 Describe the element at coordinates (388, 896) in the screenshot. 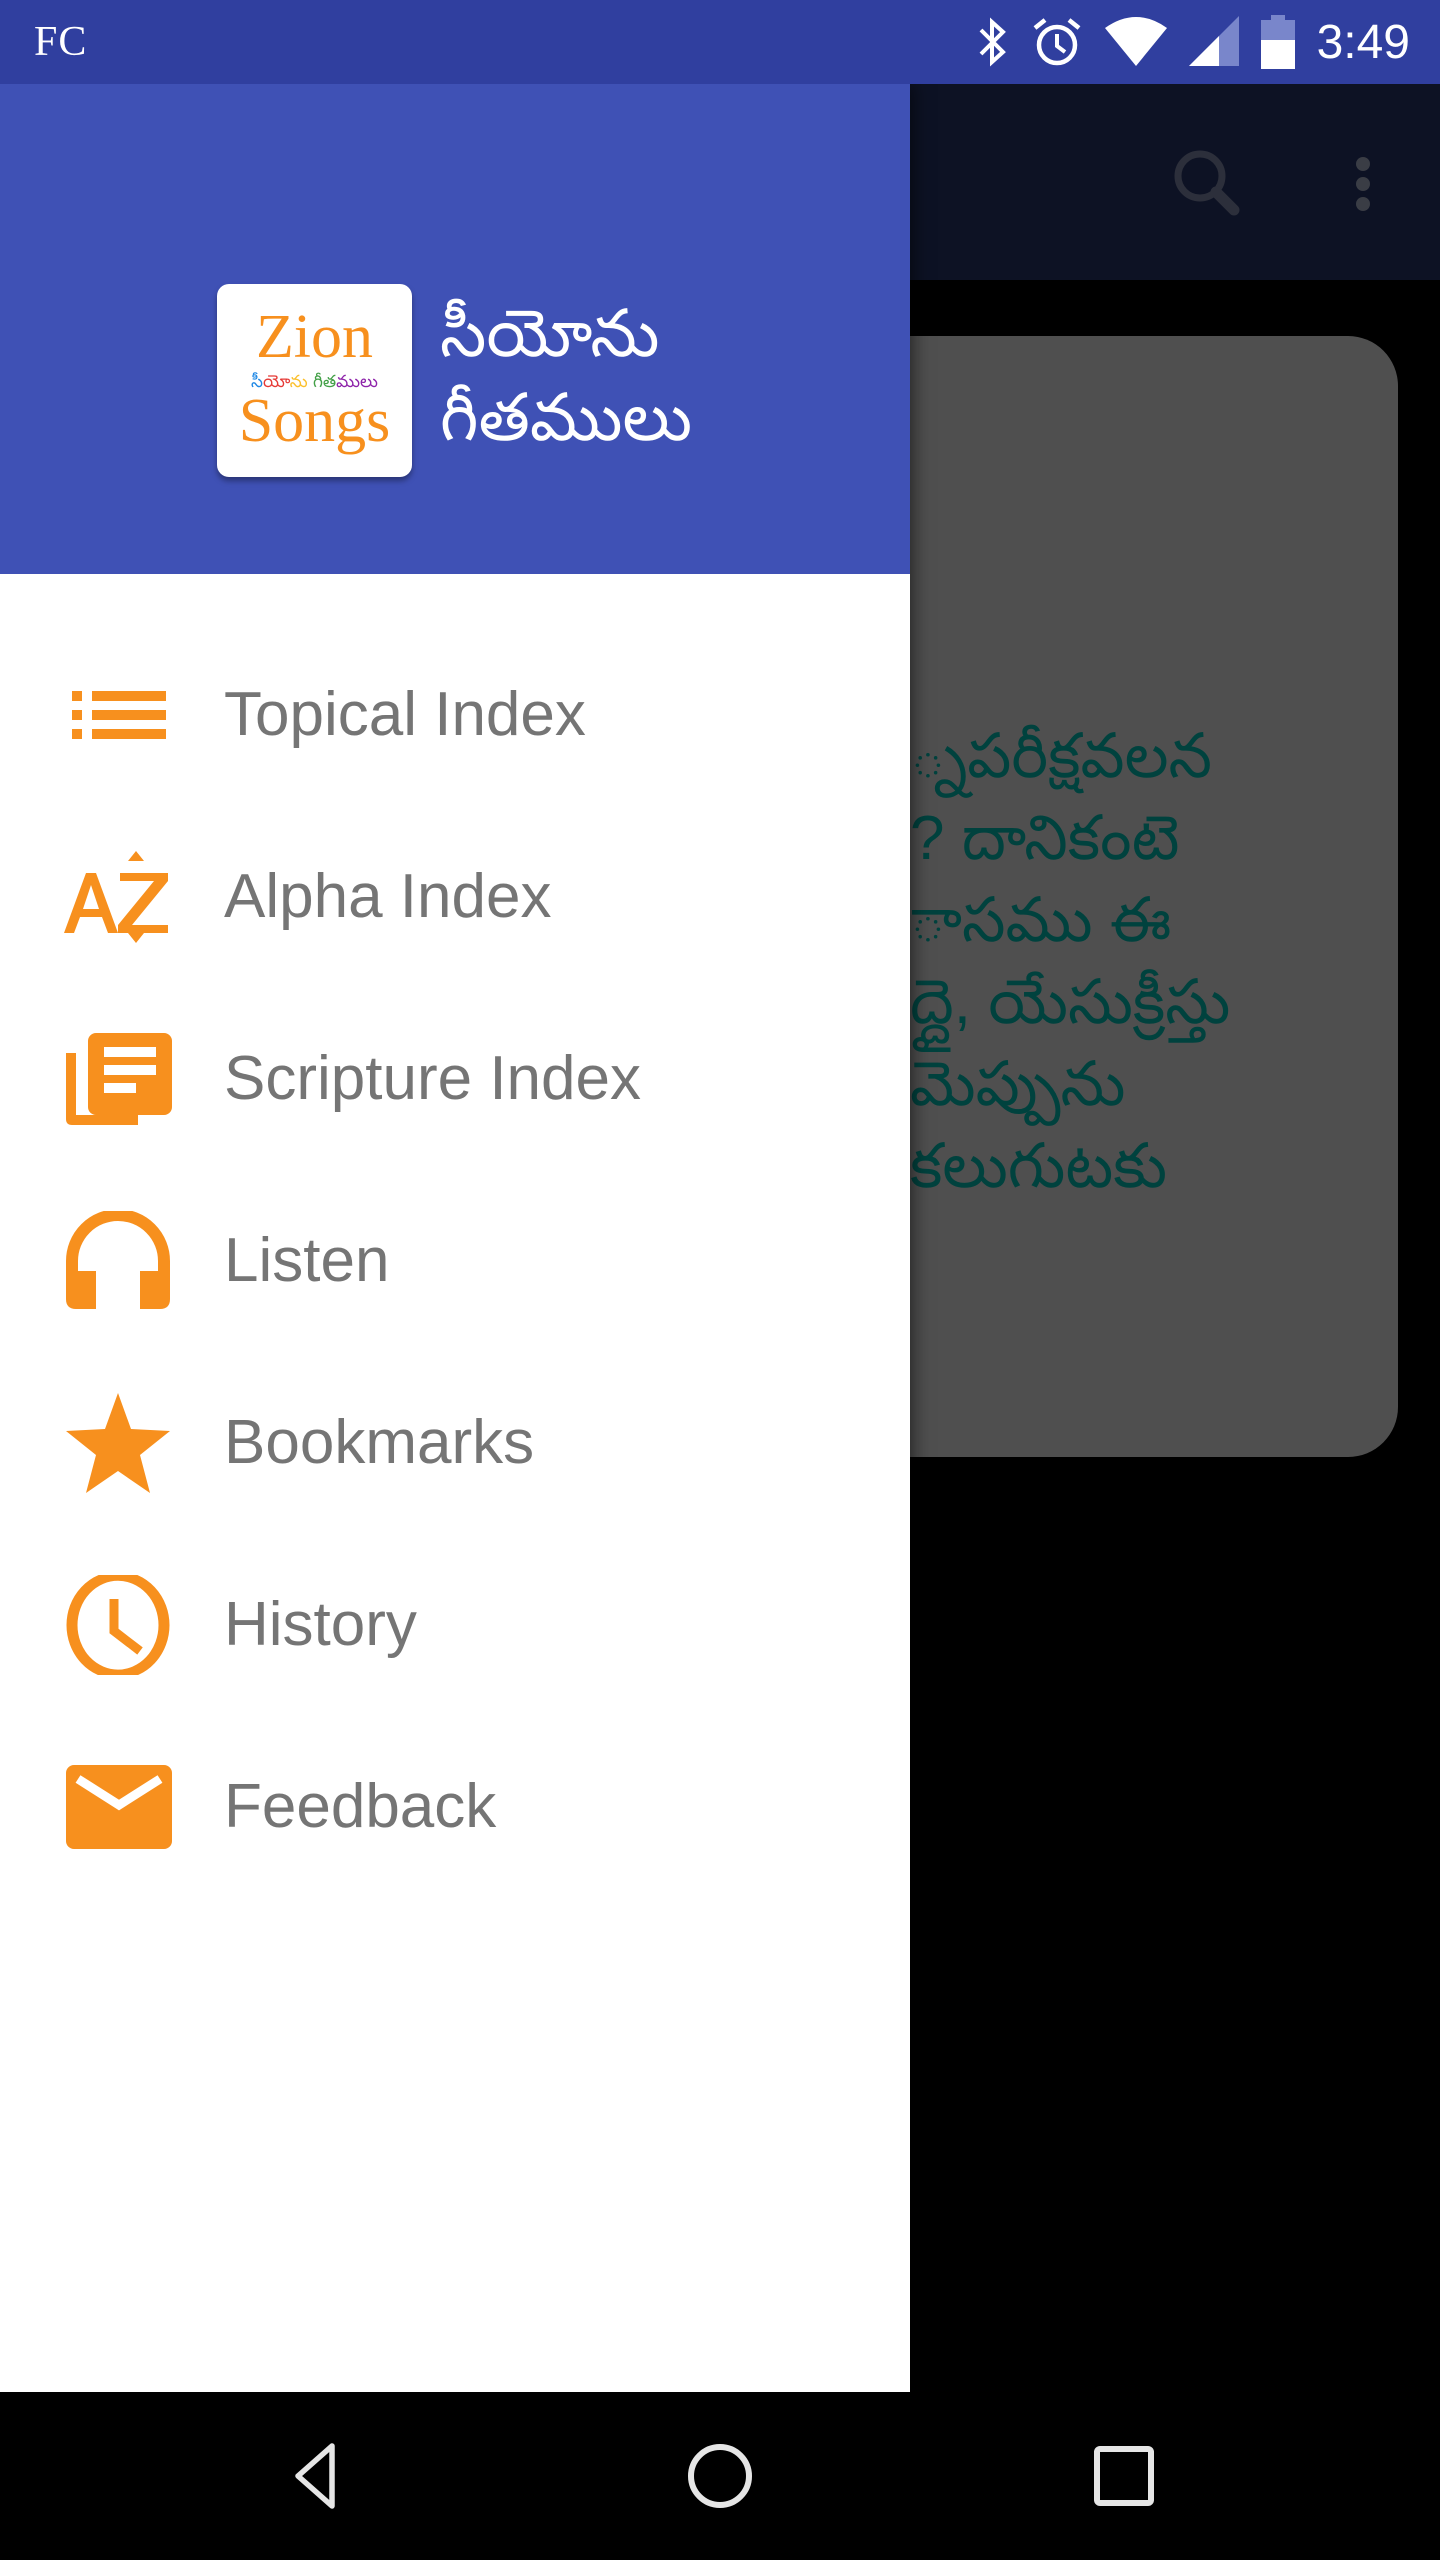

I see `menu-label: Alpha Index` at that location.